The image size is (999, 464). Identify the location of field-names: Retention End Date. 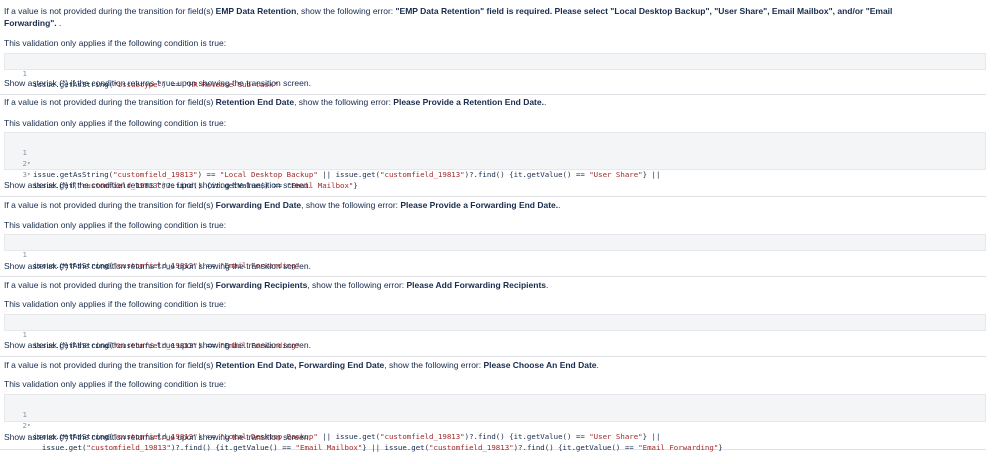
(255, 102).